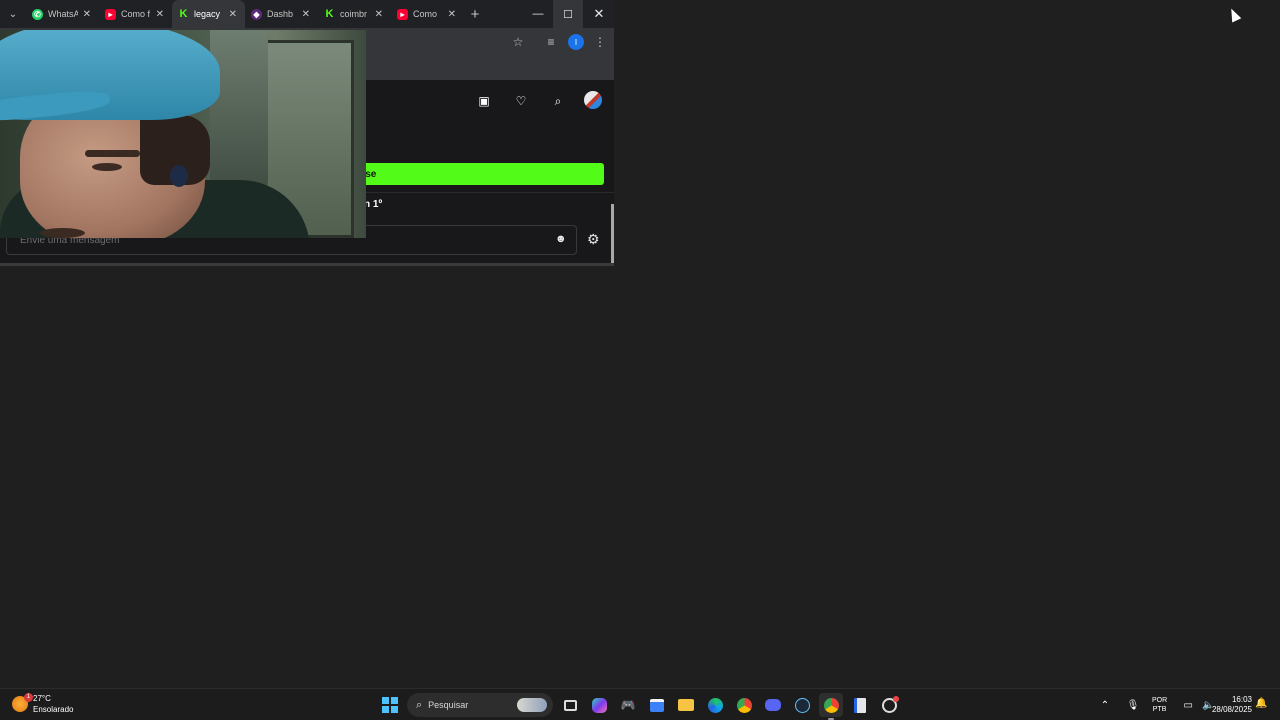 The width and height of the screenshot is (1280, 720). Describe the element at coordinates (744, 705) in the screenshot. I see `chrome-icon` at that location.